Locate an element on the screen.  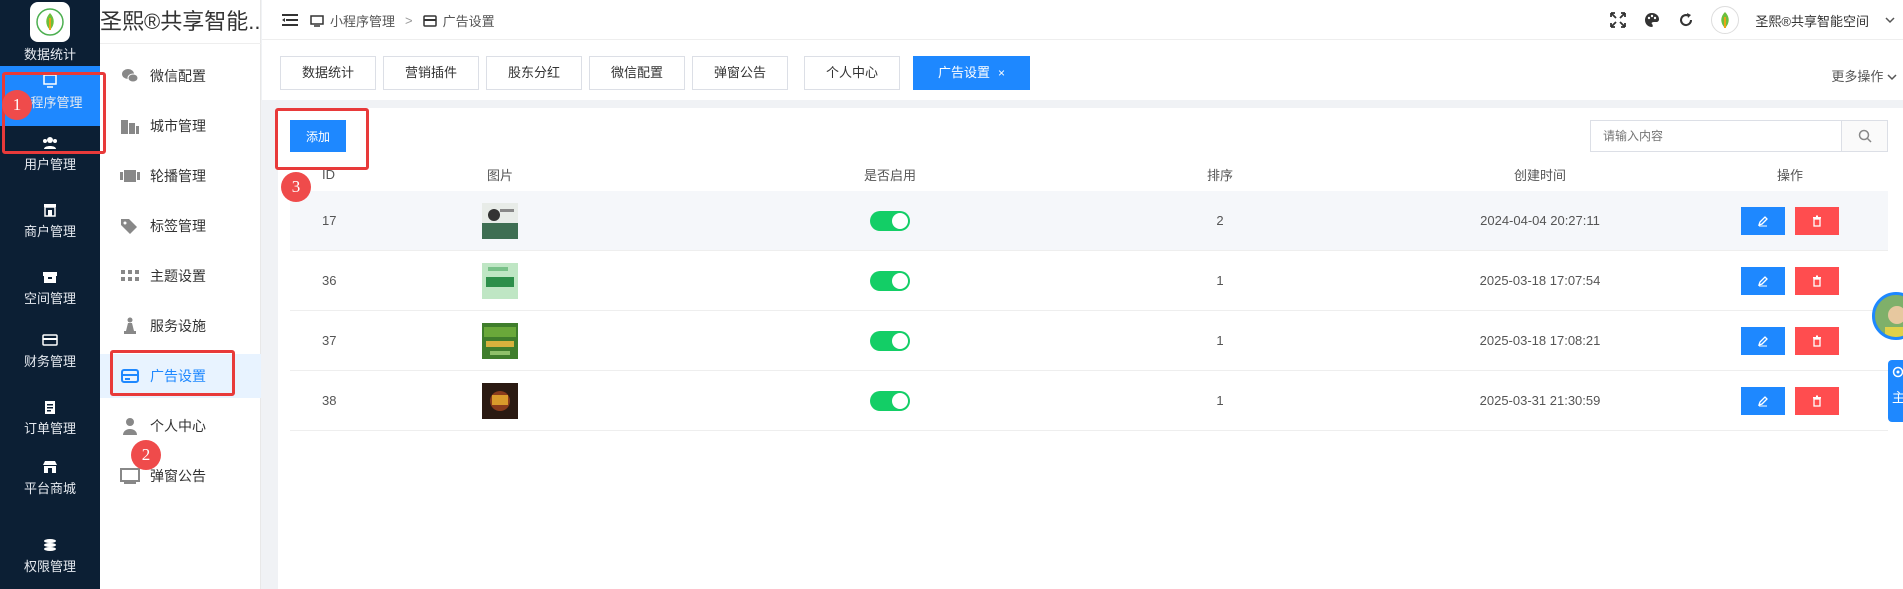
person-icon is located at coordinates (130, 426).